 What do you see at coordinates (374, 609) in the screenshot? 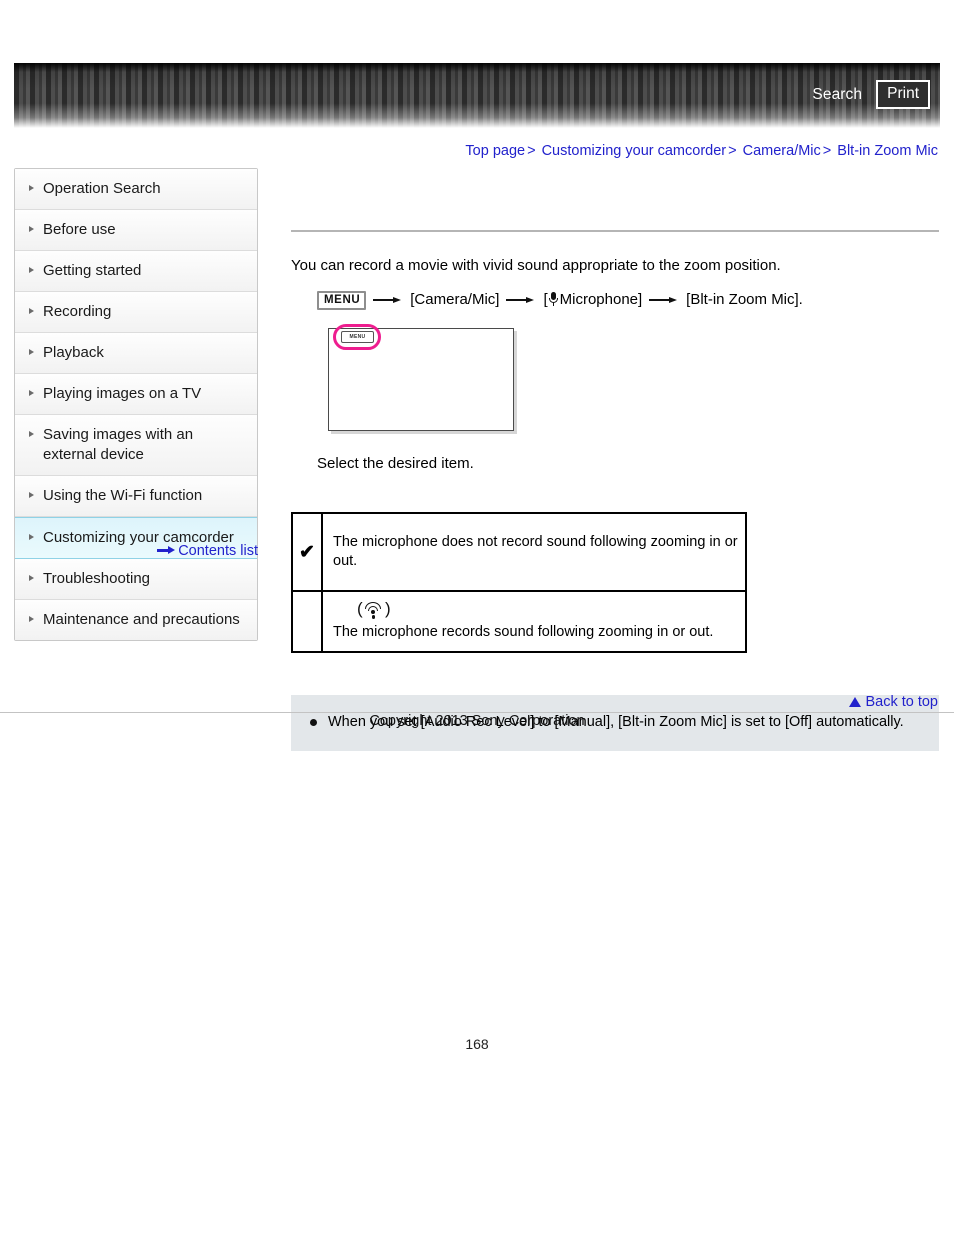
I see `zoom-mic-icon: ( )` at bounding box center [374, 609].